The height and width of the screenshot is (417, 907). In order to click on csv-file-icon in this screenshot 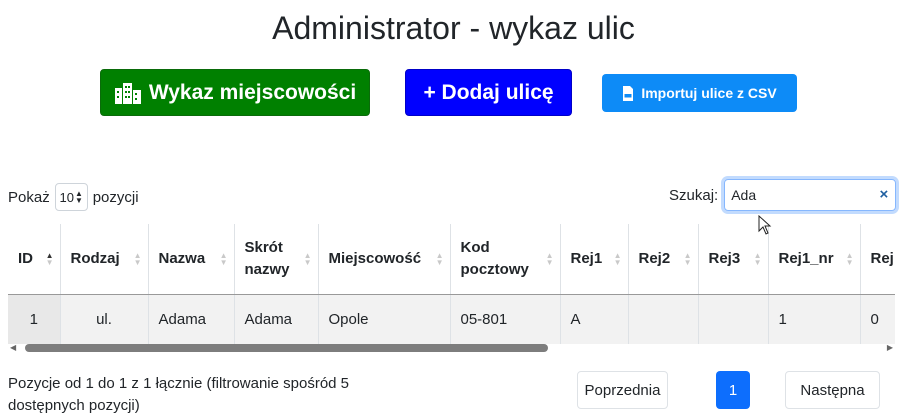, I will do `click(628, 93)`.